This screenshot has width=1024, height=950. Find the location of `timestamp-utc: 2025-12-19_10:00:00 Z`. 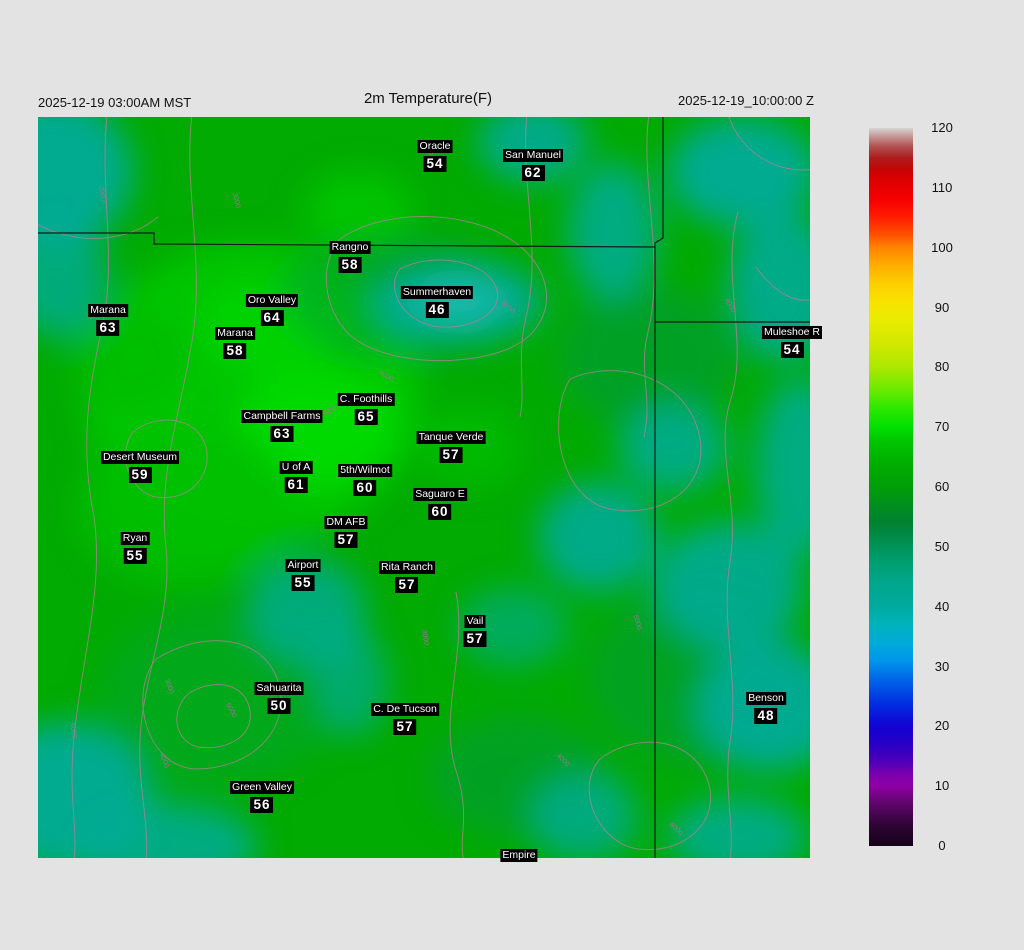

timestamp-utc: 2025-12-19_10:00:00 Z is located at coordinates (746, 100).